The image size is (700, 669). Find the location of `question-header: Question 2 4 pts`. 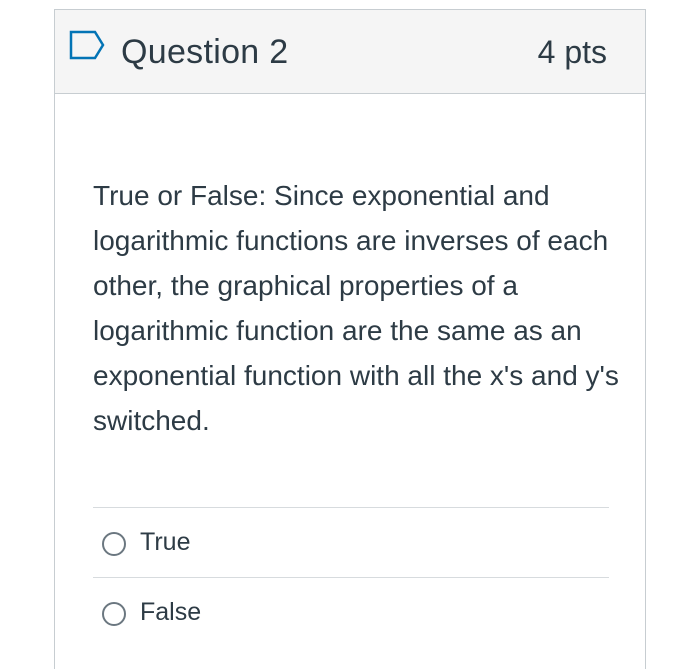

question-header: Question 2 4 pts is located at coordinates (350, 52).